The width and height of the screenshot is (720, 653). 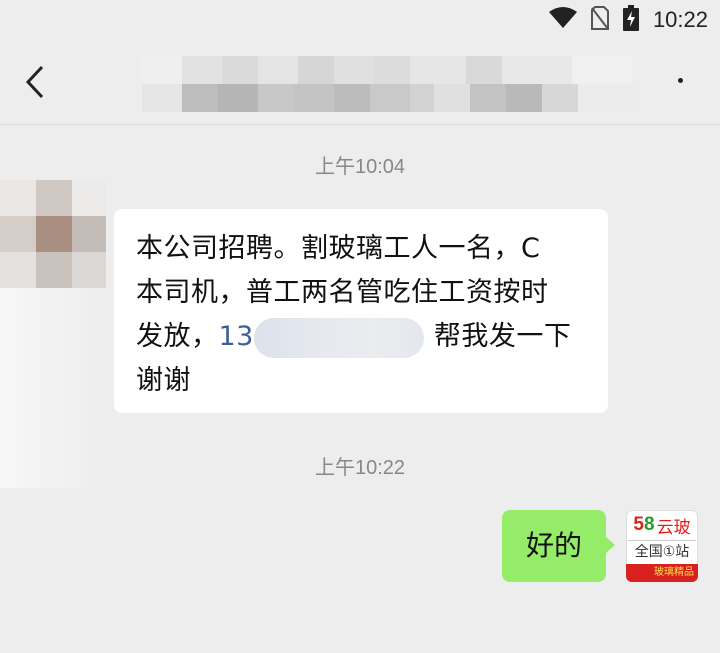 I want to click on avatar-slogan: 全国①站, so click(x=662, y=551).